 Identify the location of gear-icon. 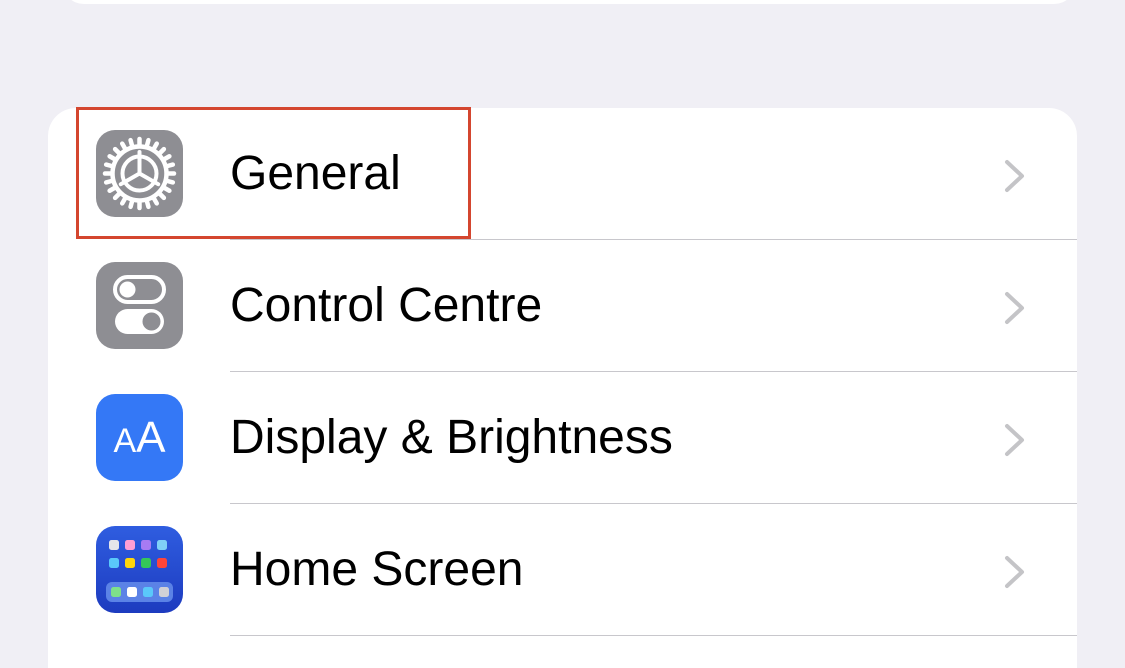
(139, 173).